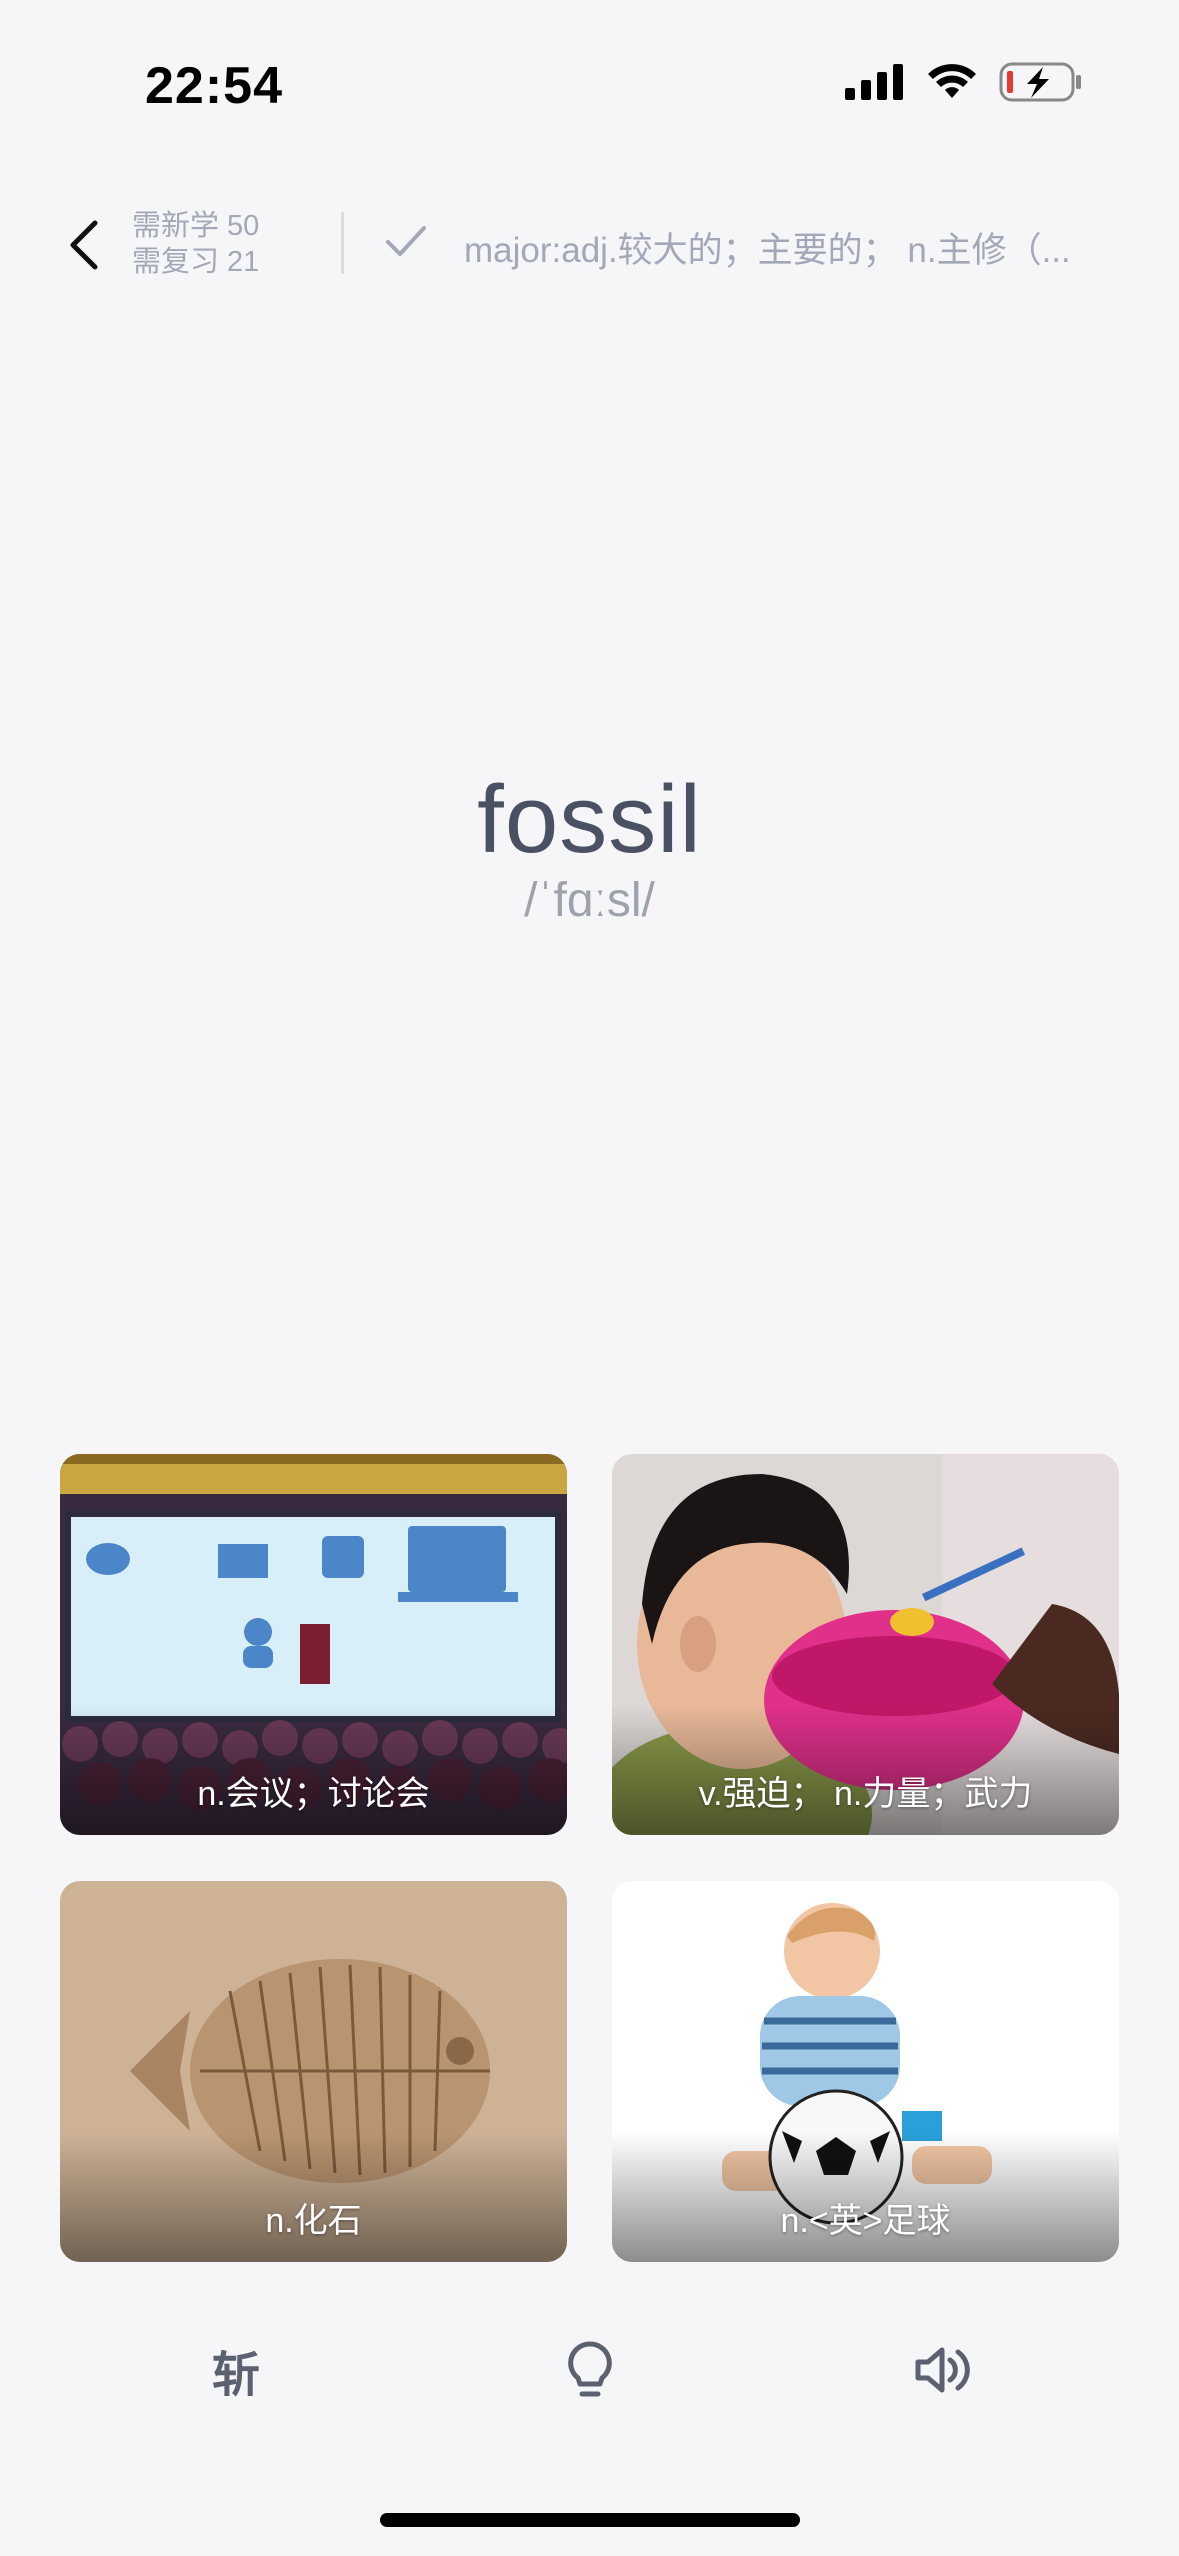  What do you see at coordinates (196, 262) in the screenshot?
I see `review-words-count: 需复习 21` at bounding box center [196, 262].